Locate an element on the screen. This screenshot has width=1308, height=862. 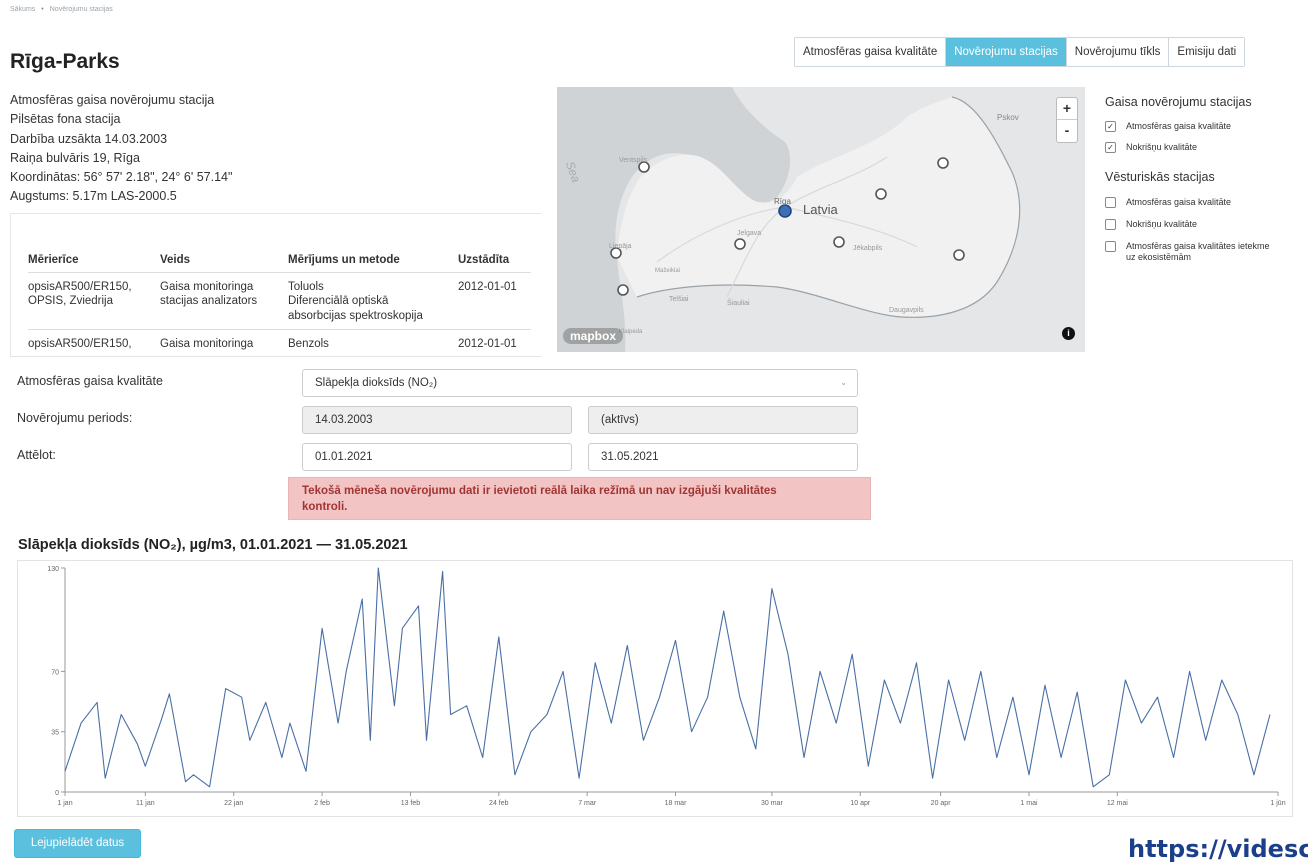
filter-current-precipitation: ✓ Nokrišņu kvalitāte is located at coordinates (1151, 147).